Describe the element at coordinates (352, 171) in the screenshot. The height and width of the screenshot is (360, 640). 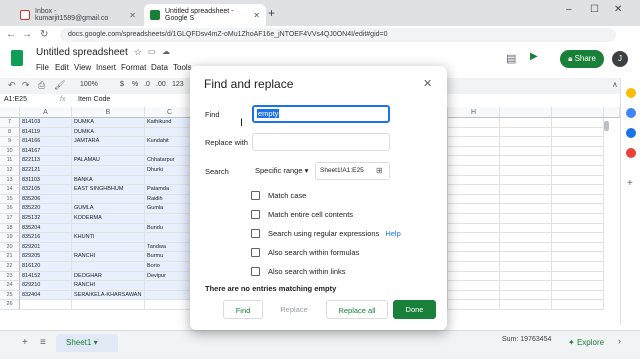
I see `range-input: Sheet1!A1:E25 ⊞` at that location.